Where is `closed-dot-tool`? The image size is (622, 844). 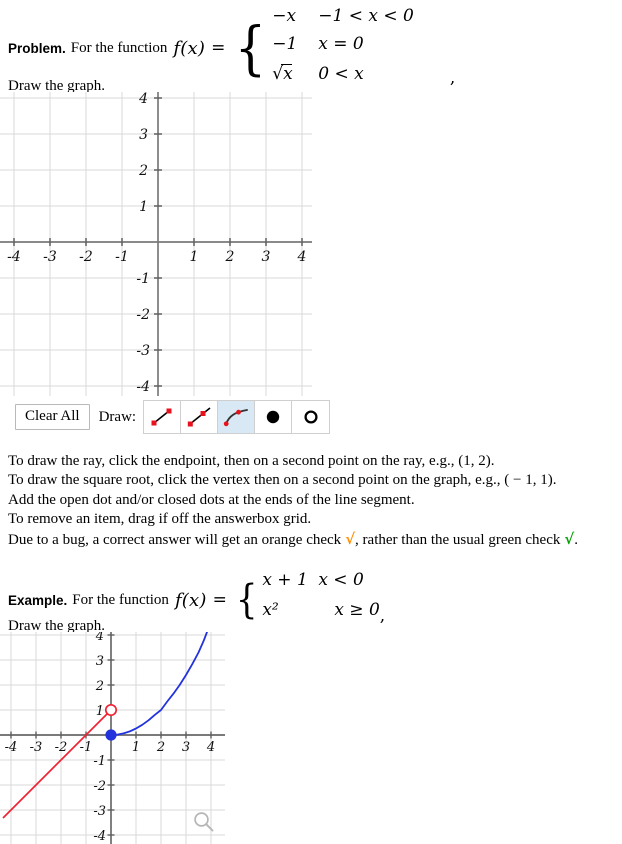
closed-dot-tool is located at coordinates (274, 417).